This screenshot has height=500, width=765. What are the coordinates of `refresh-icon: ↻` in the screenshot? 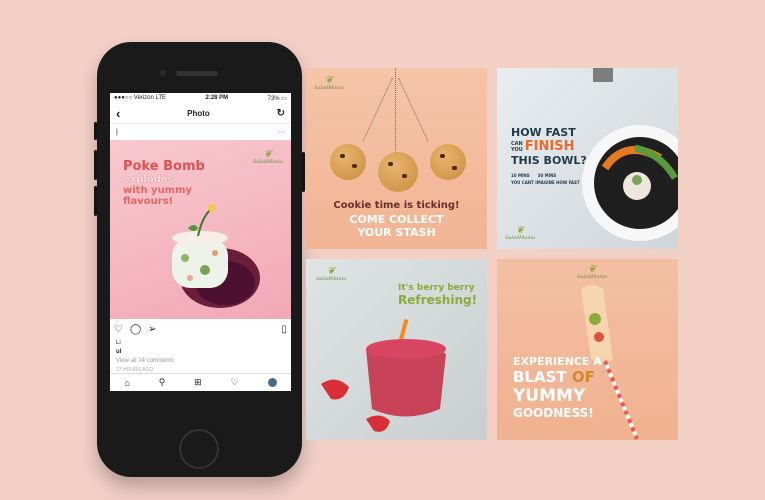 It's located at (281, 113).